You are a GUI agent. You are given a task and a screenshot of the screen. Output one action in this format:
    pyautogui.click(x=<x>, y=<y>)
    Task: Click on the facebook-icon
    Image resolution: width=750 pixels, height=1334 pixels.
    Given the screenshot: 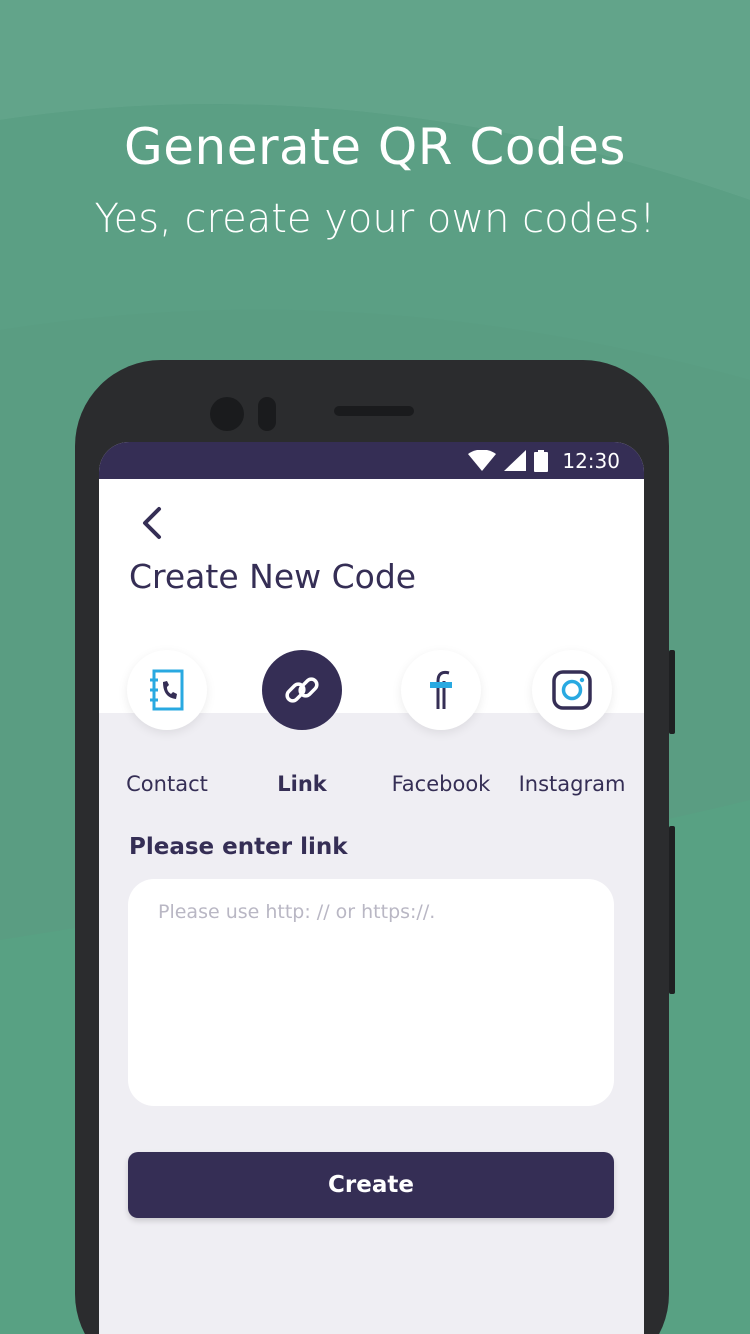 What is the action you would take?
    pyautogui.click(x=441, y=689)
    